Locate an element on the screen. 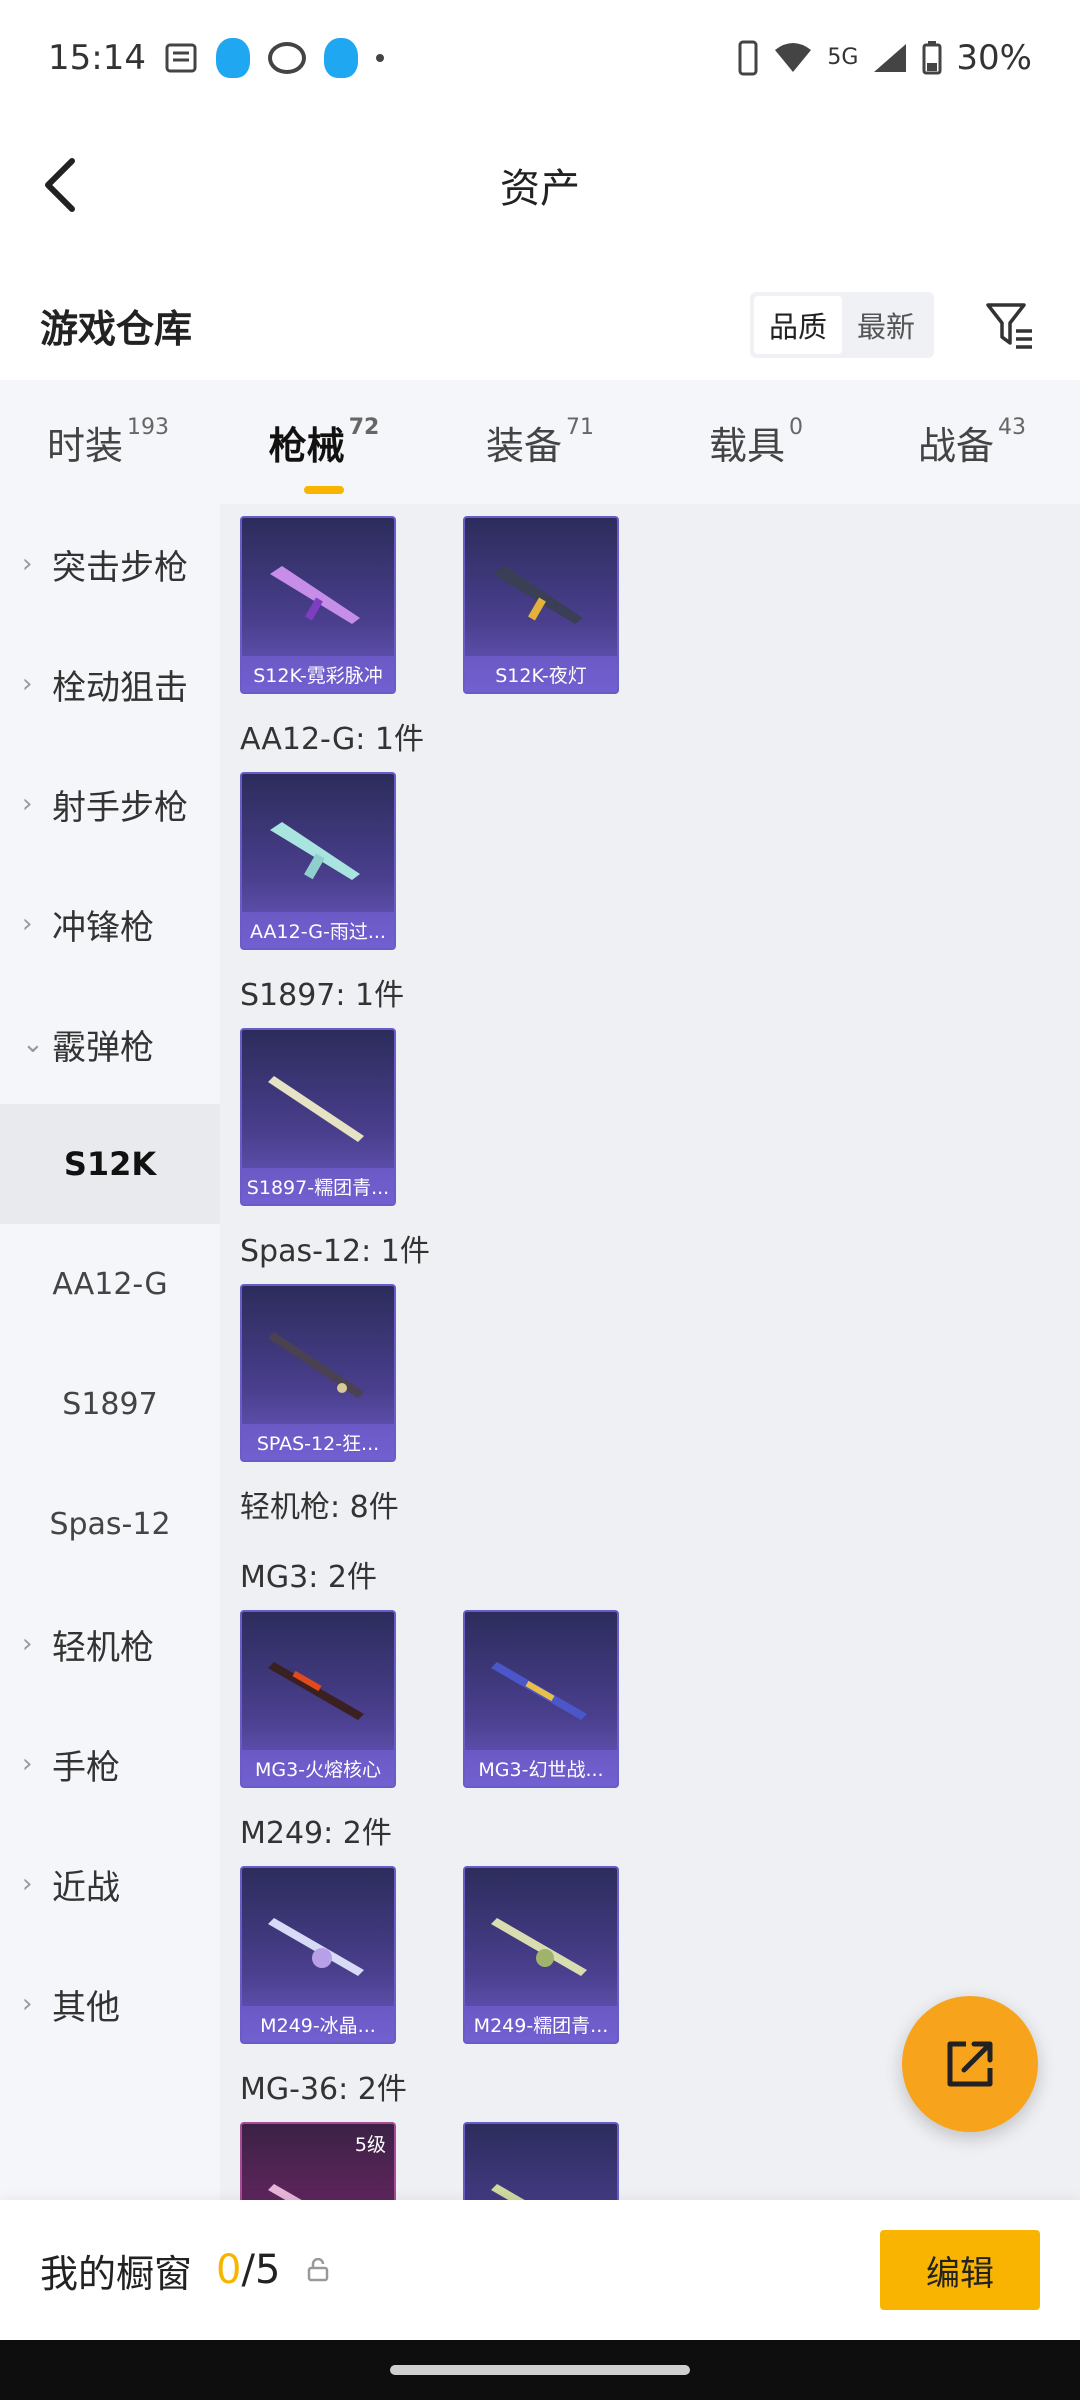  chevron-down-icon: ⌄ is located at coordinates (33, 1044).